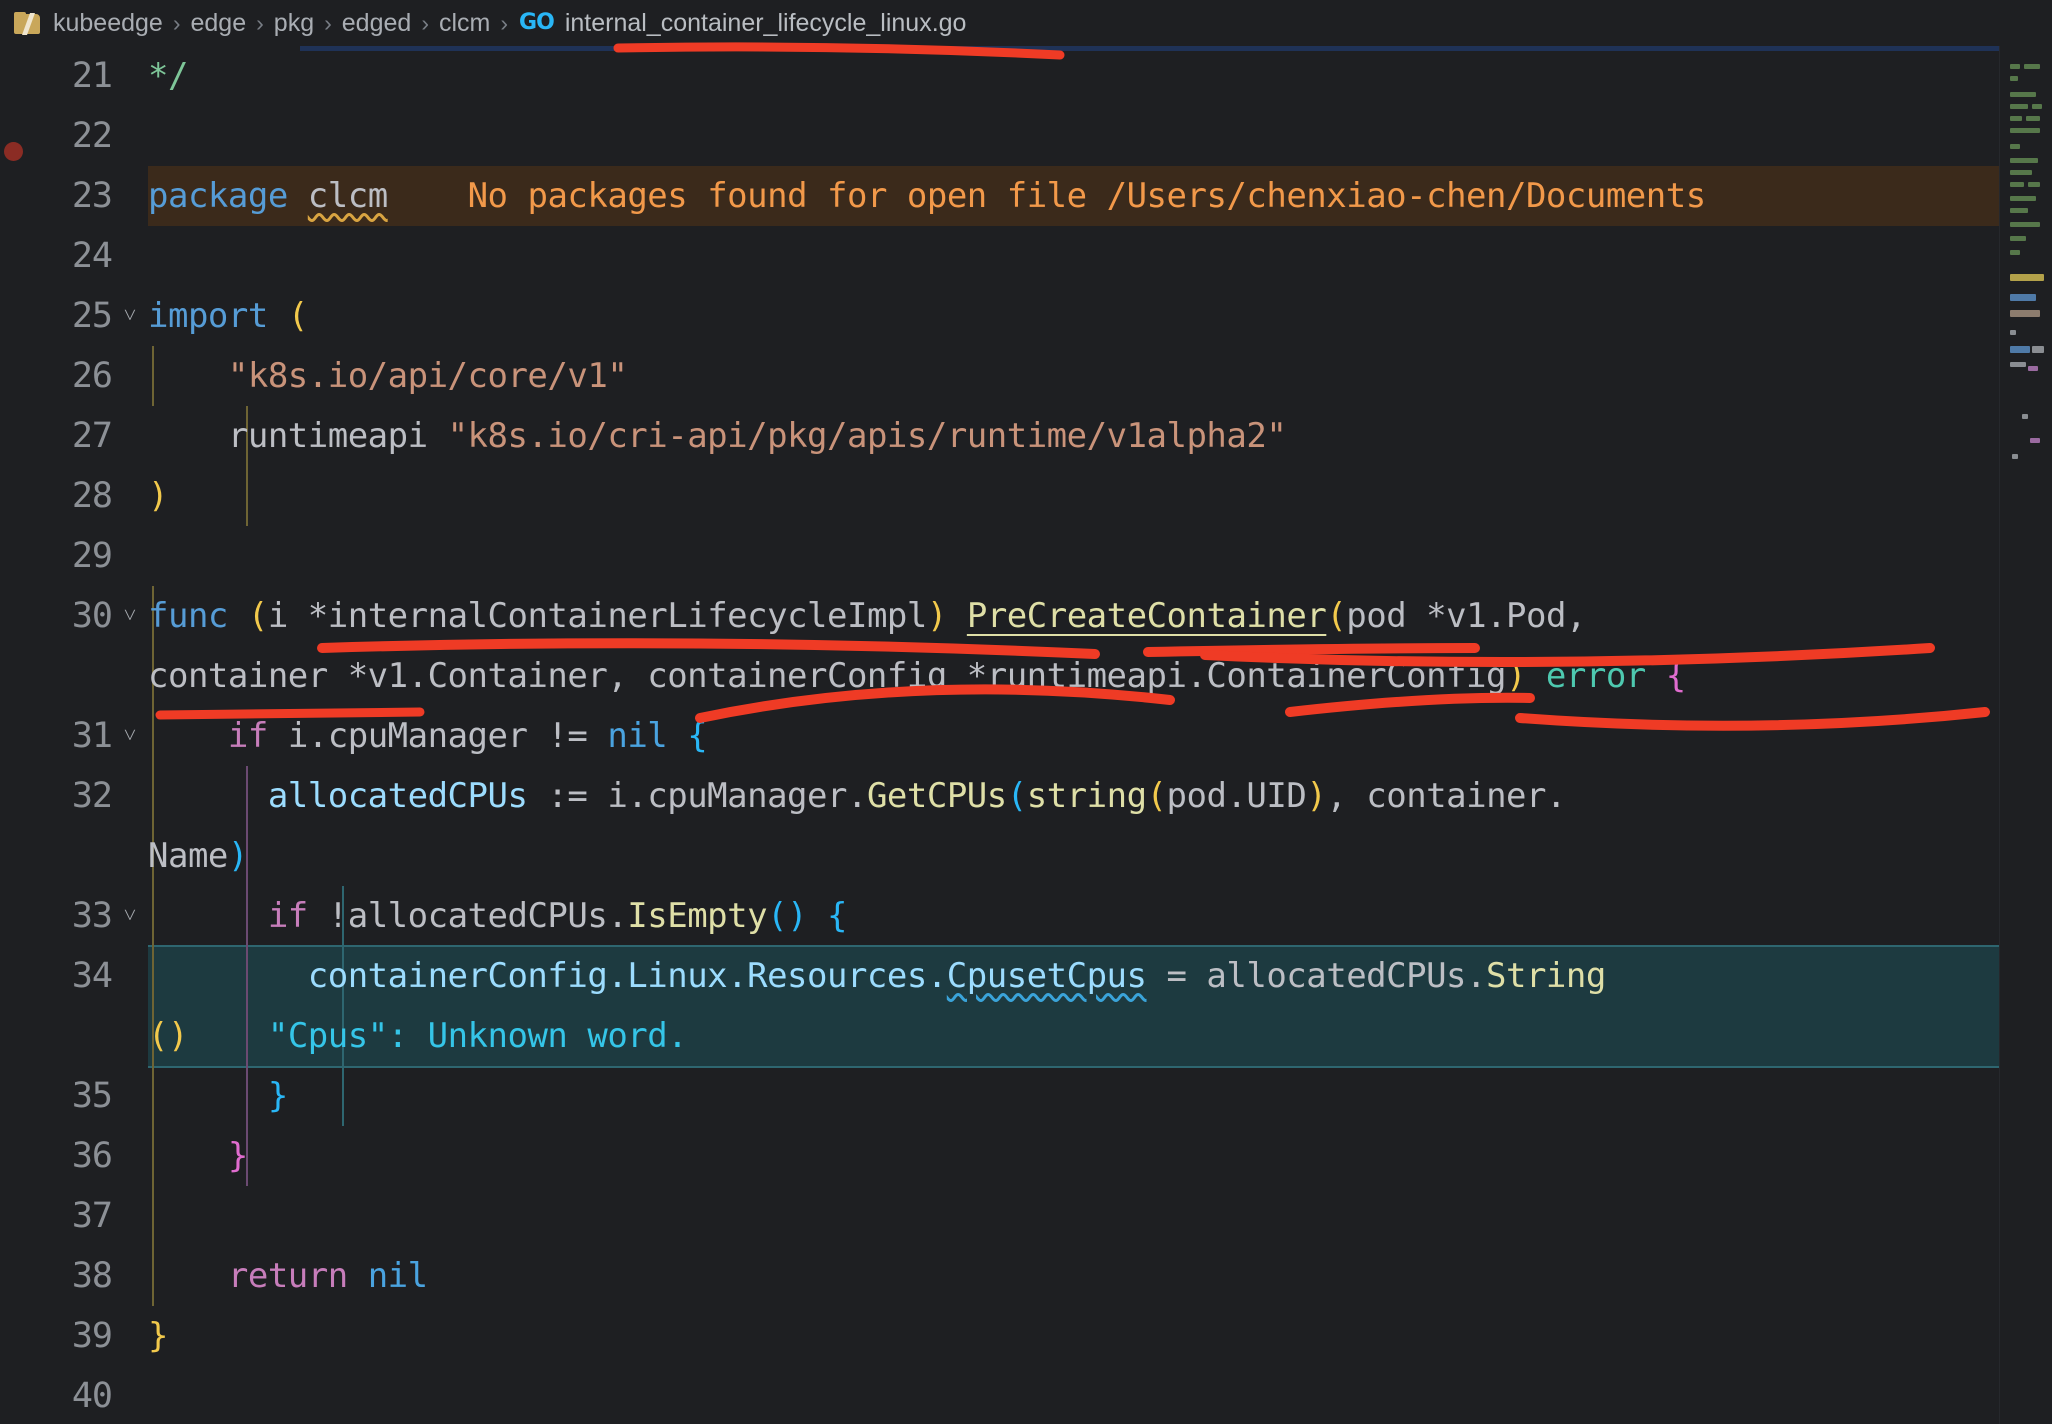 The height and width of the screenshot is (1424, 2052). I want to click on line-number: 39, so click(92, 1336).